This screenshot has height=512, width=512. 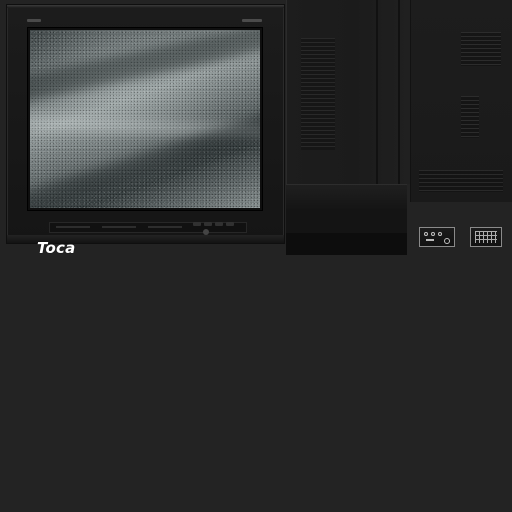 I want to click on tv-top-edge, so click(x=145, y=6).